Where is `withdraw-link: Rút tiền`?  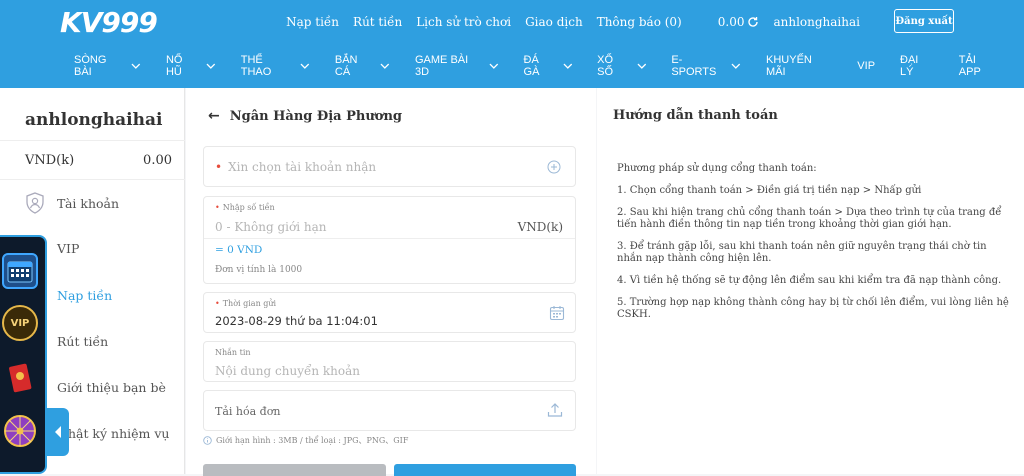 withdraw-link: Rút tiền is located at coordinates (377, 22).